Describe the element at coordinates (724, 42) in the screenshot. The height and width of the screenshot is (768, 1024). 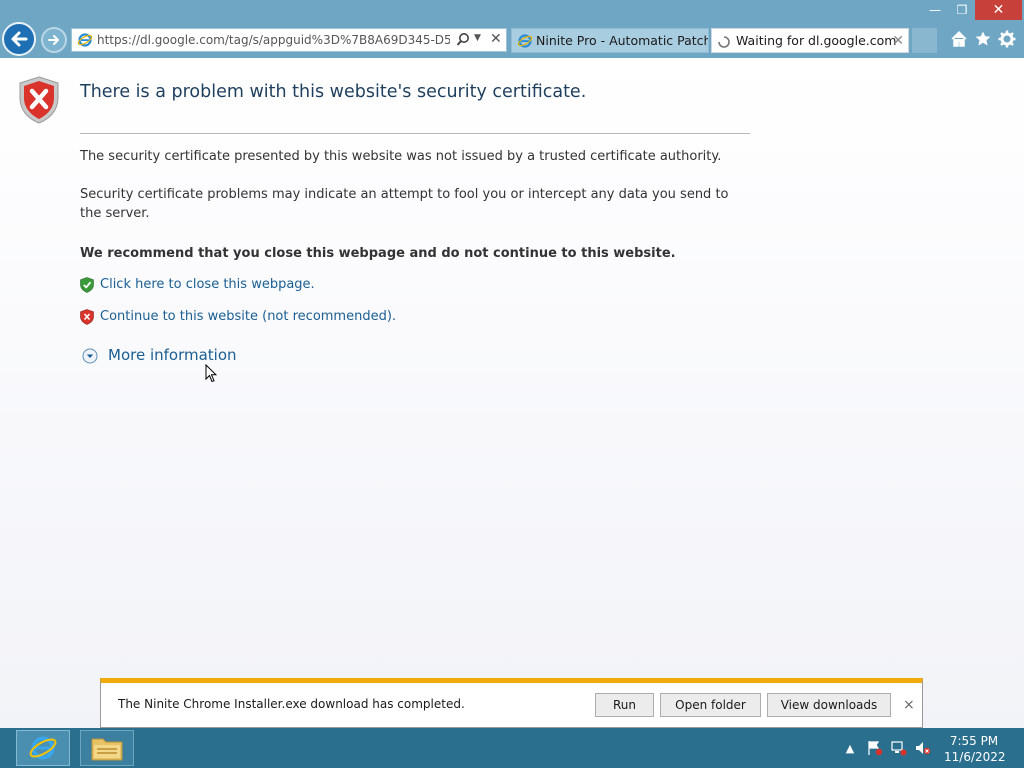
I see `loading-spinner-icon` at that location.